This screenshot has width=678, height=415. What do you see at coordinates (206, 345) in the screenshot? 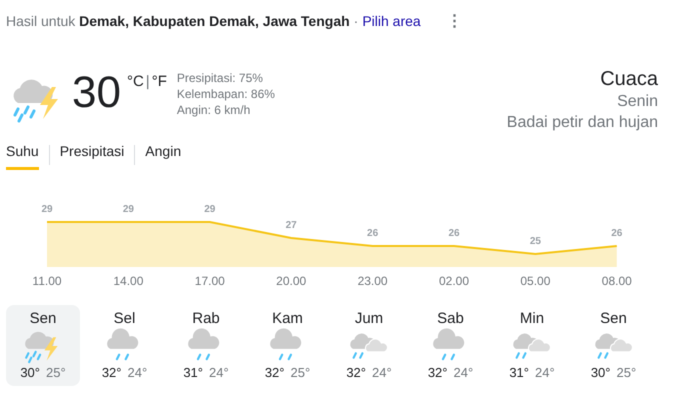
I see `day-card: Rab 31° 24°` at bounding box center [206, 345].